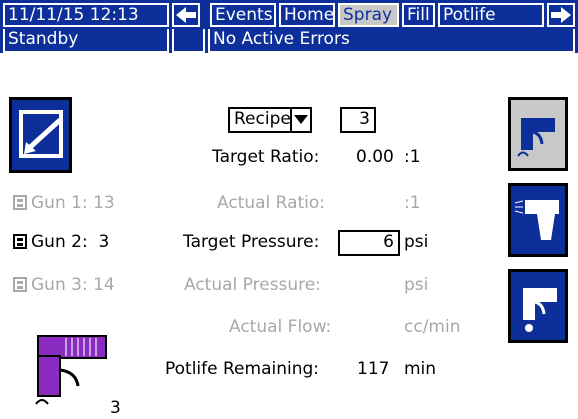 The height and width of the screenshot is (419, 578). I want to click on actual-flow-label: Actual Flow:, so click(280, 327).